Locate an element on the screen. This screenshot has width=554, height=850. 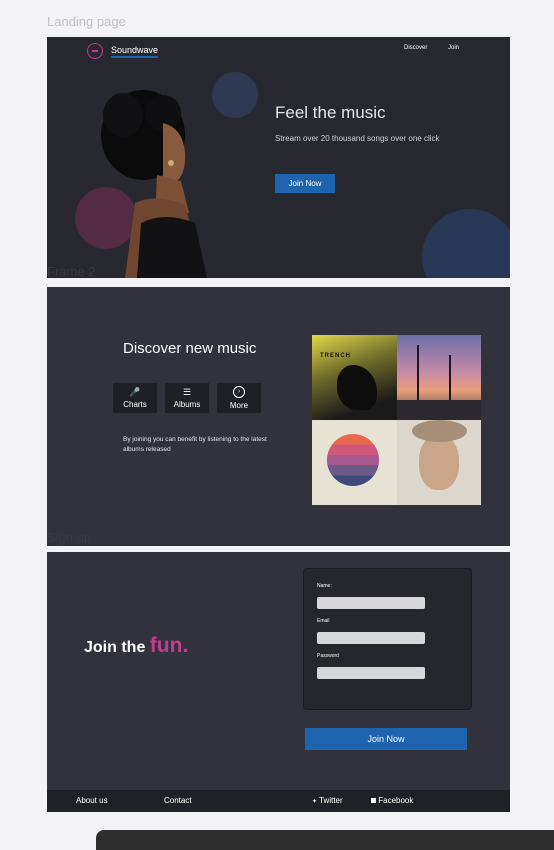
facebook-icon is located at coordinates (373, 801).